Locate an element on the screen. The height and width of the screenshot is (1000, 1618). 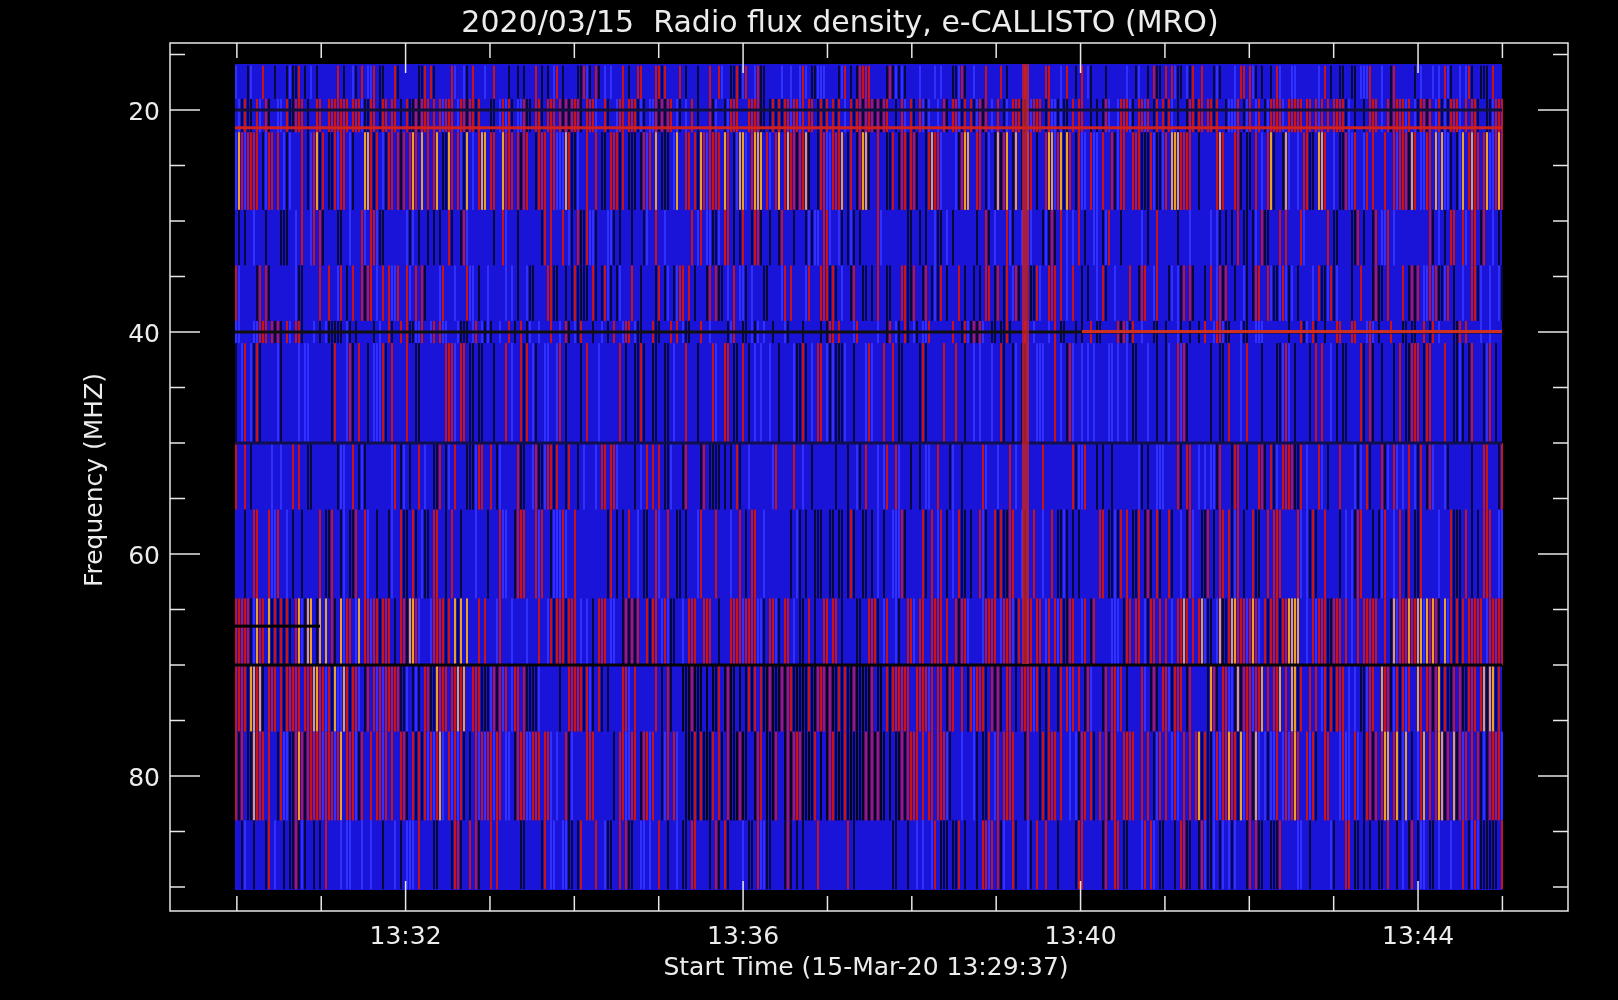
x-axis-label: Start Time (15-Mar-20 13:29:37) is located at coordinates (866, 966).